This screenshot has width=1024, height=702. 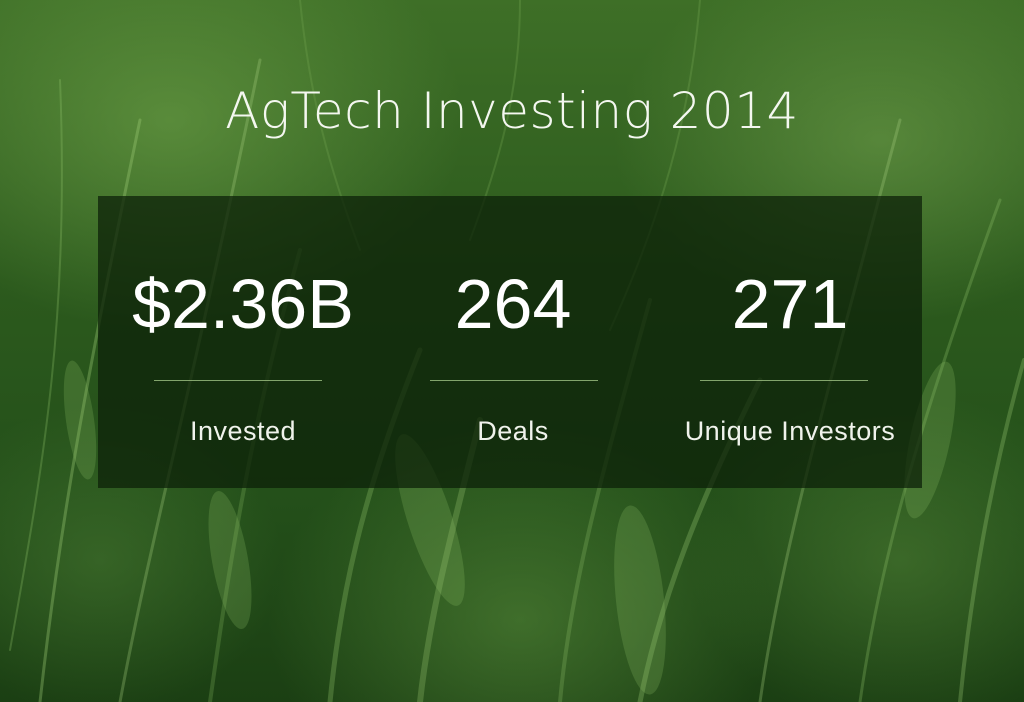 I want to click on stat-label: Invested, so click(x=243, y=431).